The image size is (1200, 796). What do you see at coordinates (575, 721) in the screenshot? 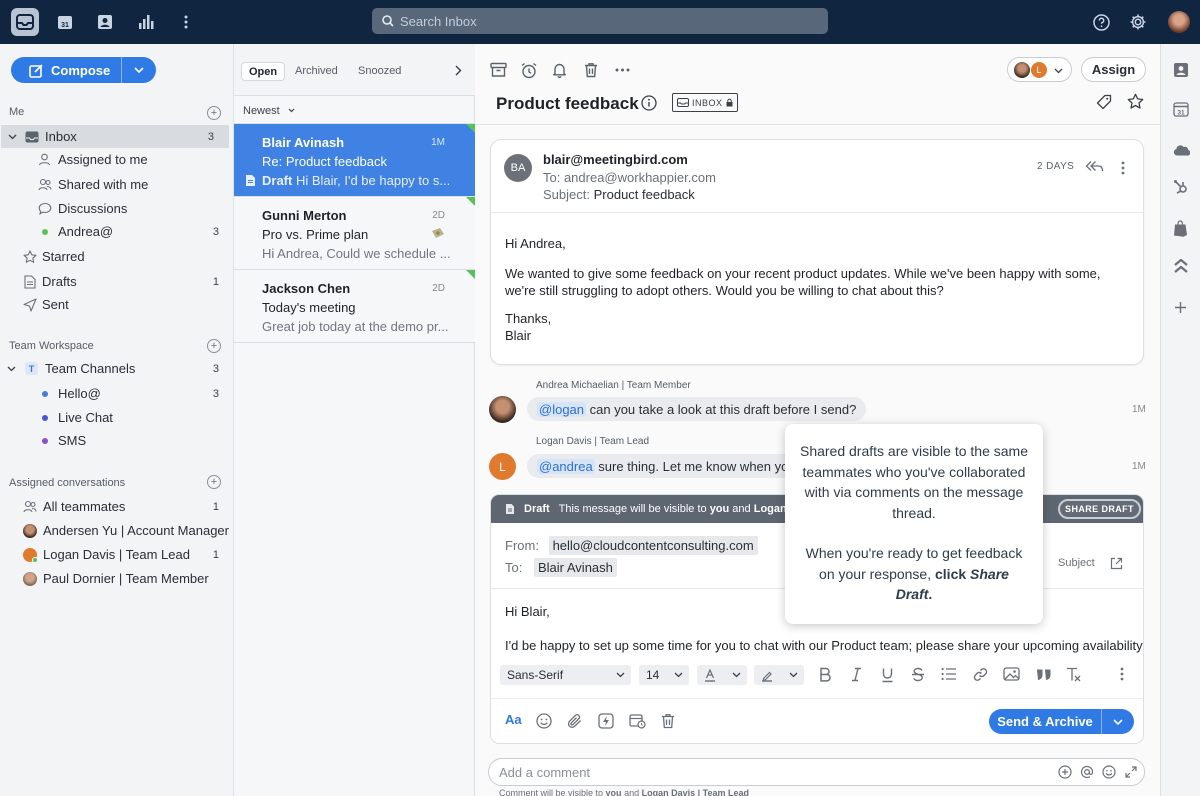
I see `attachment-paperclip-icon` at bounding box center [575, 721].